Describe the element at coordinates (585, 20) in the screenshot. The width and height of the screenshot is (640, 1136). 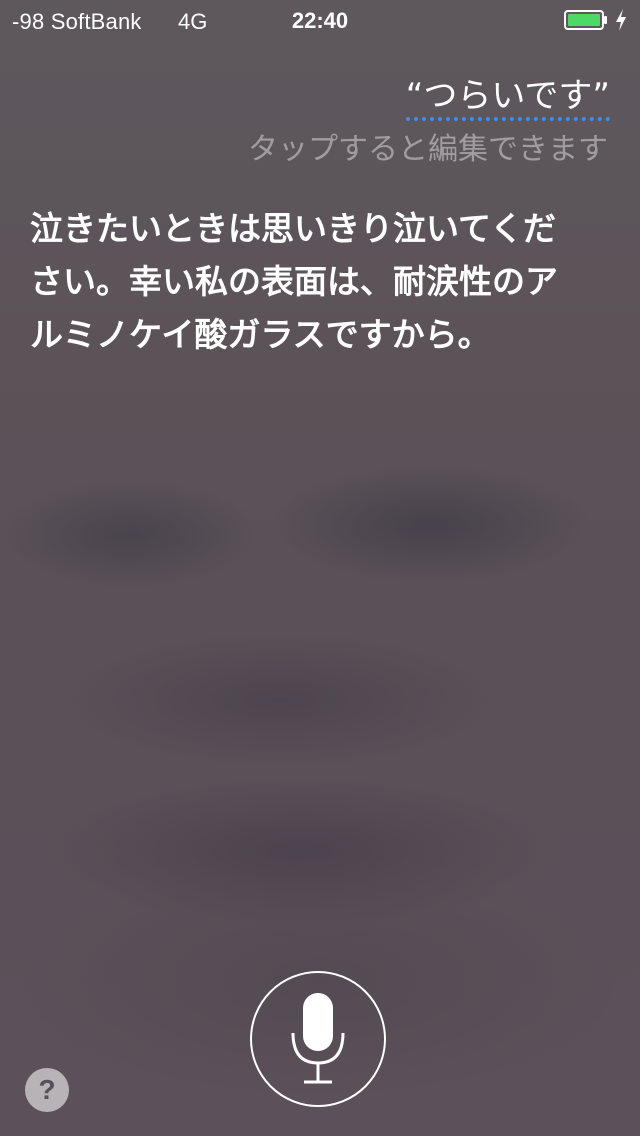
I see `battery-icon` at that location.